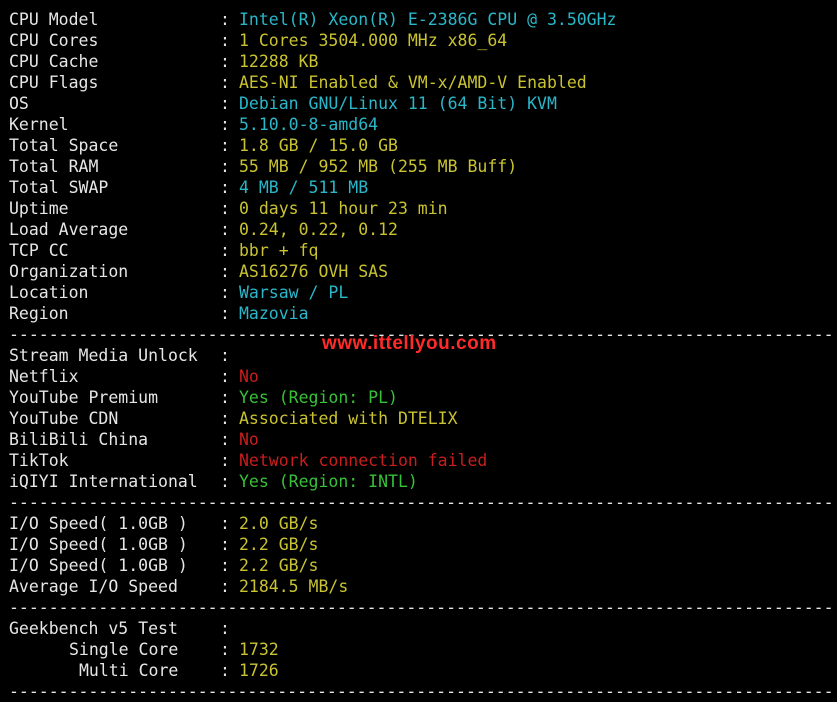  I want to click on row-value: AS16276 OVH SAS, so click(314, 271).